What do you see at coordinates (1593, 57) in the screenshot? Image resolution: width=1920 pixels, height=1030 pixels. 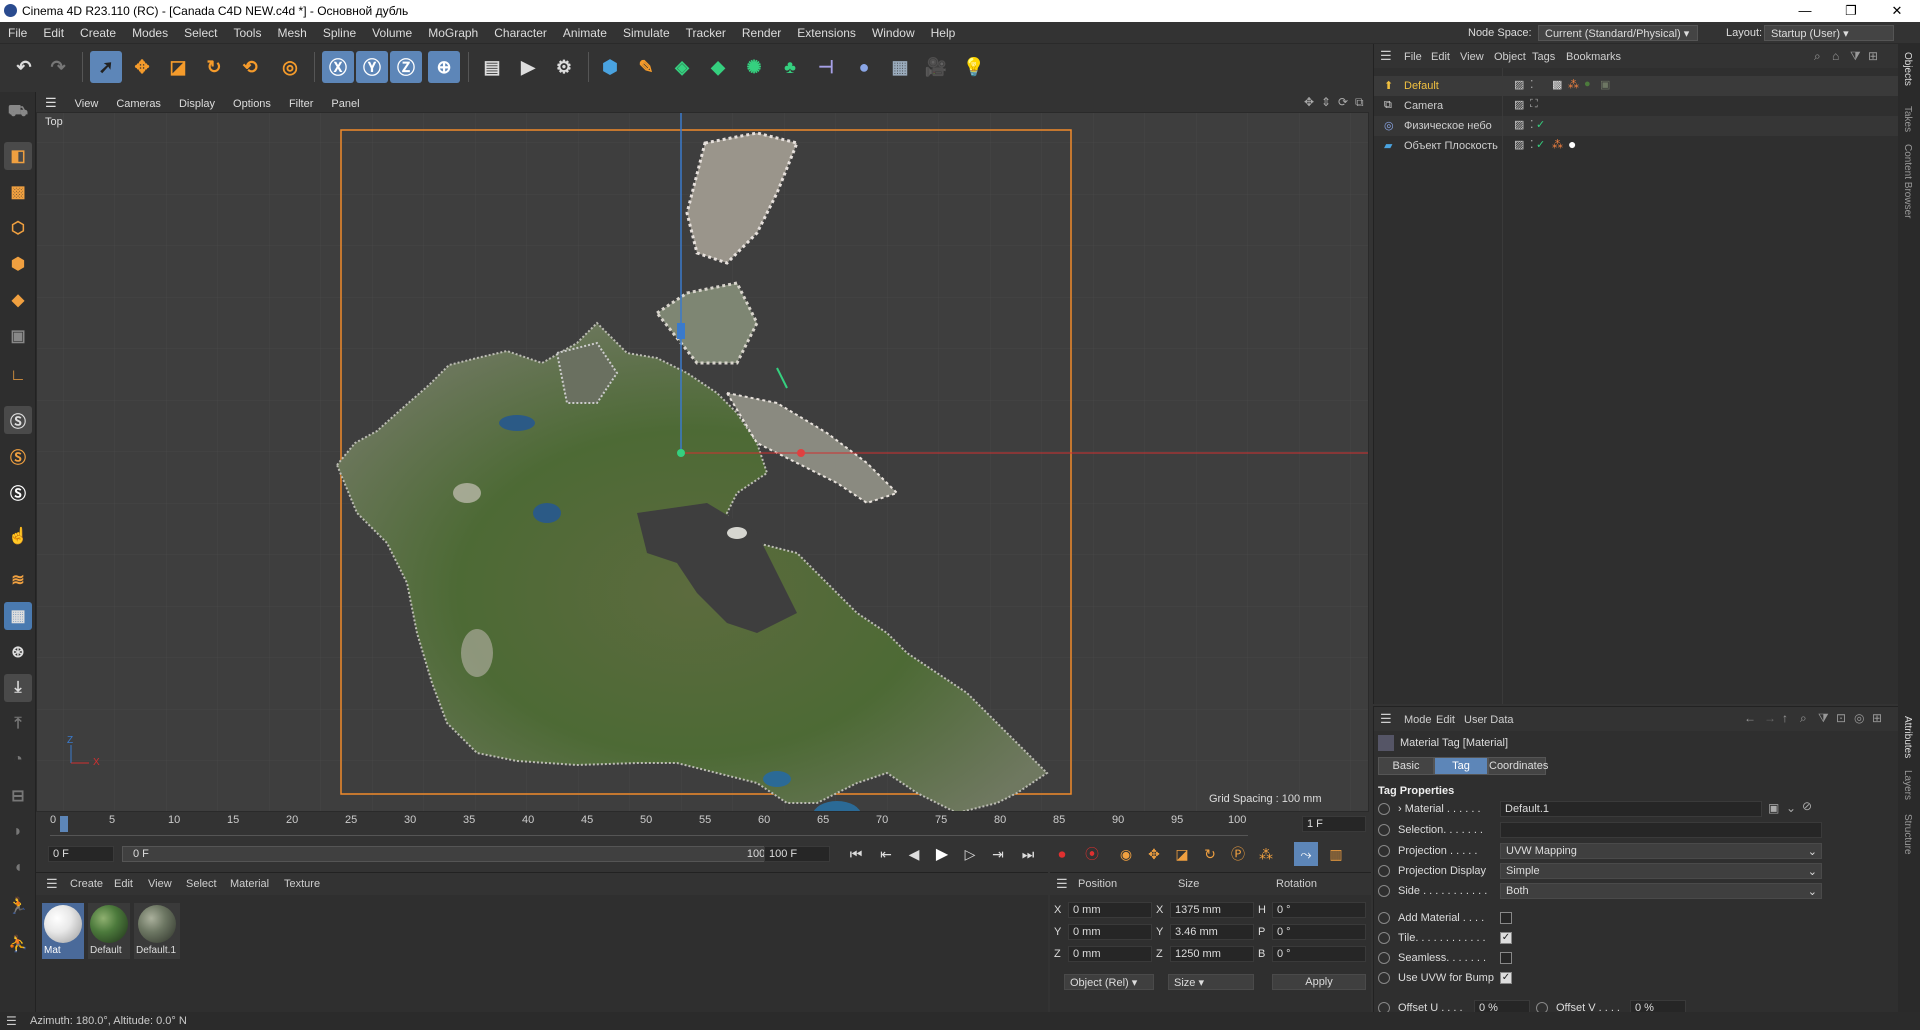 I see `om-menu-bookmarks: Bookmarks` at bounding box center [1593, 57].